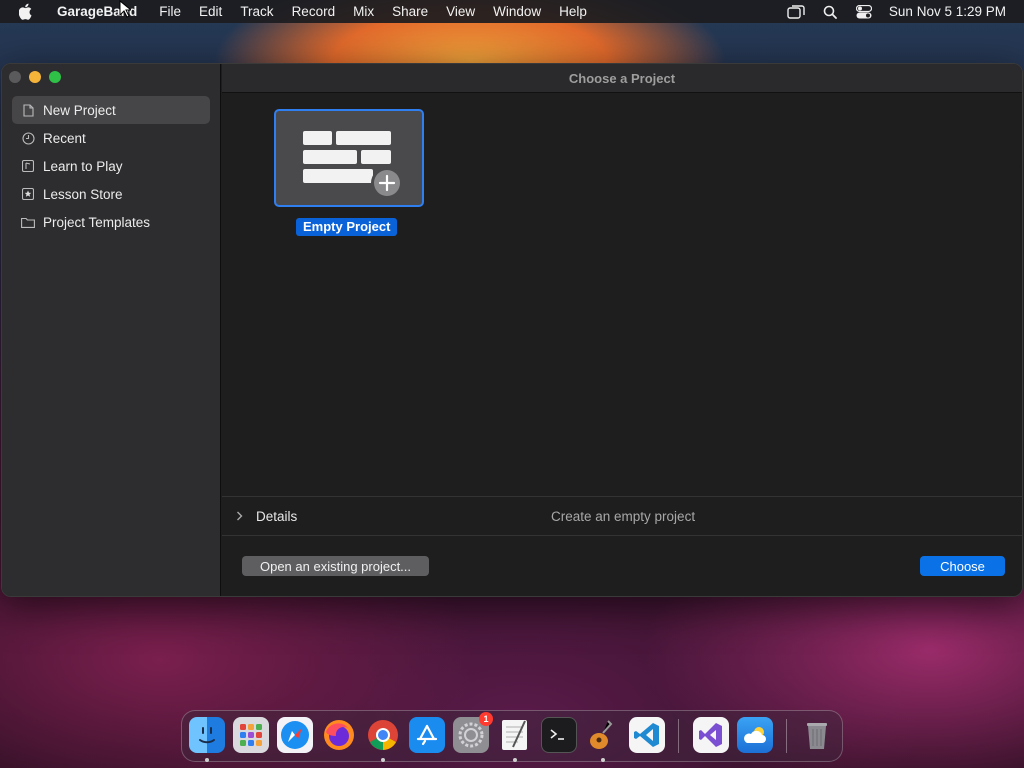  I want to click on terminal-icon, so click(559, 735).